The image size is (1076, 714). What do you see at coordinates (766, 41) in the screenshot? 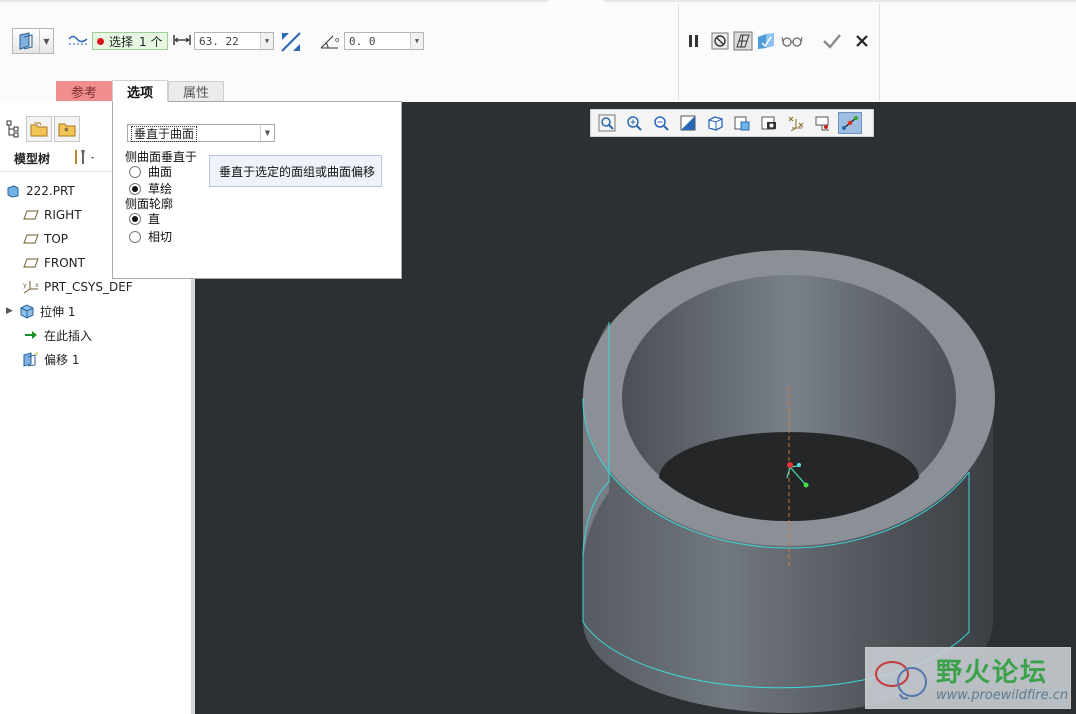
I see `verify-preview-icon` at bounding box center [766, 41].